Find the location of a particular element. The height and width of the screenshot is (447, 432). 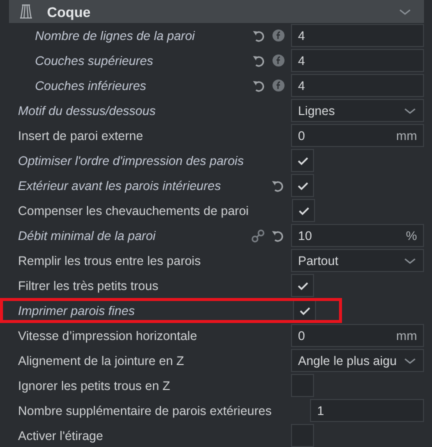

dropdown: Partout is located at coordinates (357, 260).